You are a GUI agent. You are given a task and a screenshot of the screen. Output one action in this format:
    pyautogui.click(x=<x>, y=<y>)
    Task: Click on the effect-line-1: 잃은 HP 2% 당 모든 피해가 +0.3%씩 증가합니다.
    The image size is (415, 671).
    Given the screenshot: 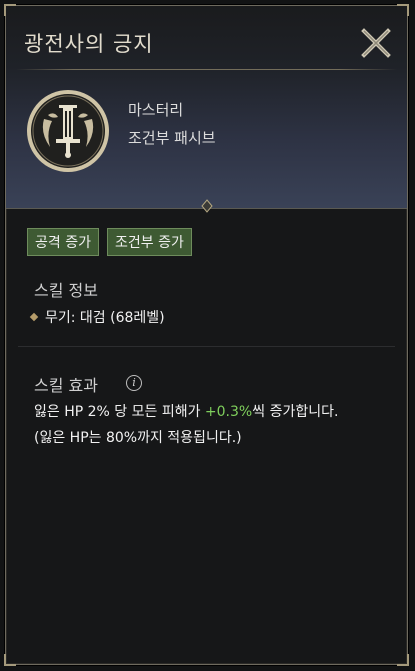 What is the action you would take?
    pyautogui.click(x=186, y=411)
    